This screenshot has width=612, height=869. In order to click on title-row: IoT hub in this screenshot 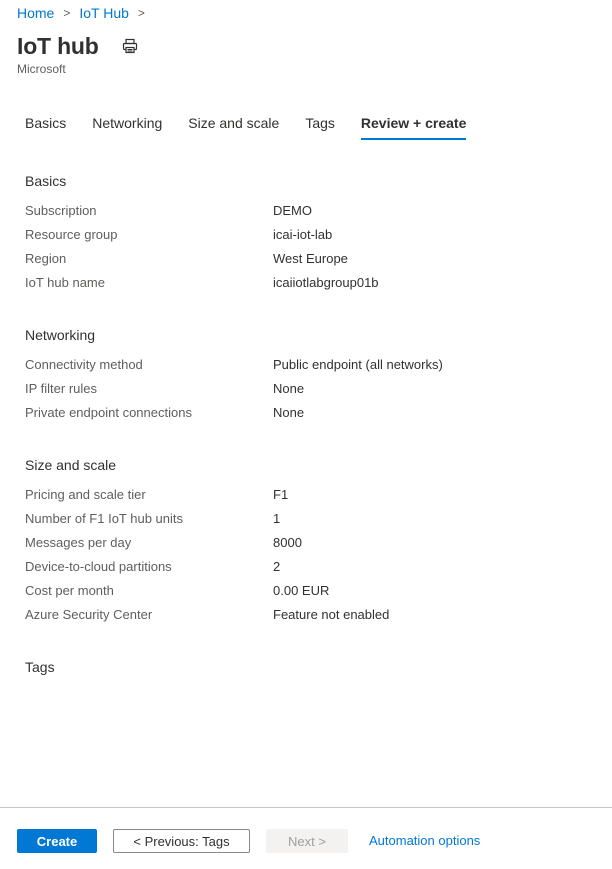, I will do `click(77, 46)`.